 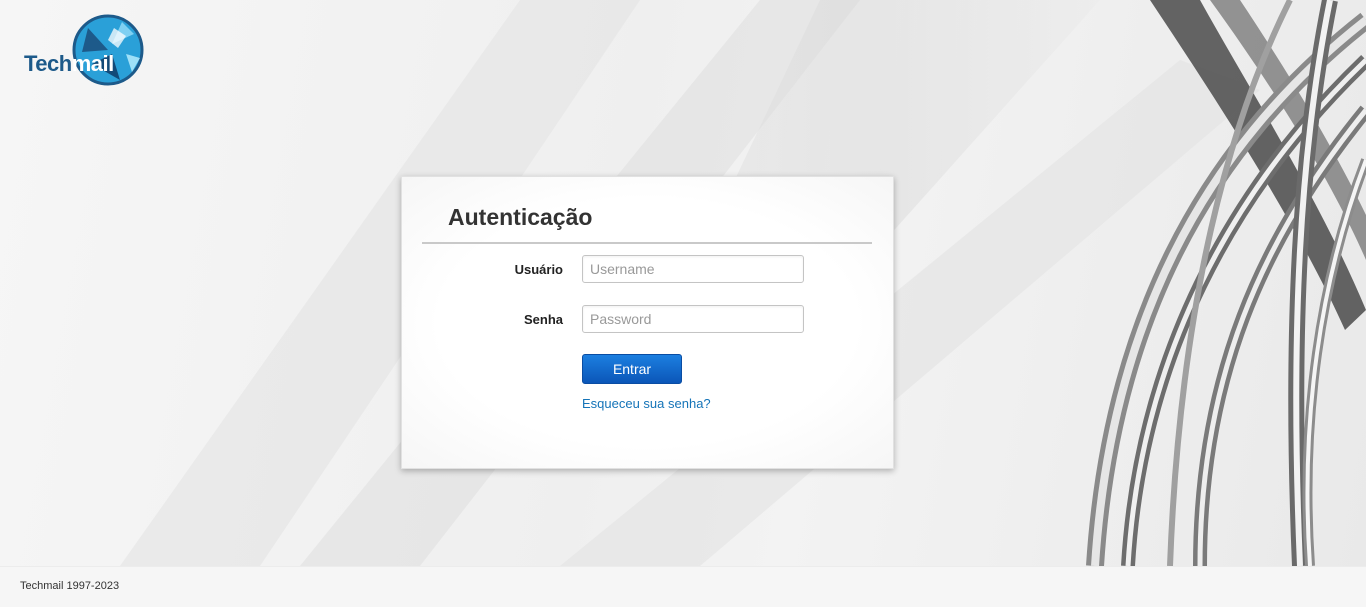 I want to click on login-button: Entrar, so click(x=632, y=369).